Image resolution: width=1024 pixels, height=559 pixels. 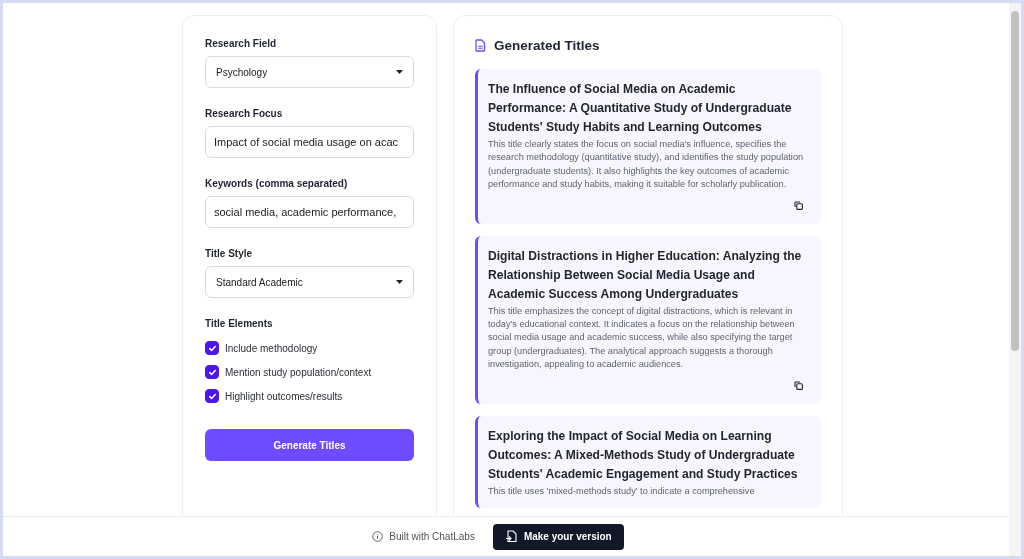 What do you see at coordinates (244, 113) in the screenshot?
I see `field-label: Research Focus` at bounding box center [244, 113].